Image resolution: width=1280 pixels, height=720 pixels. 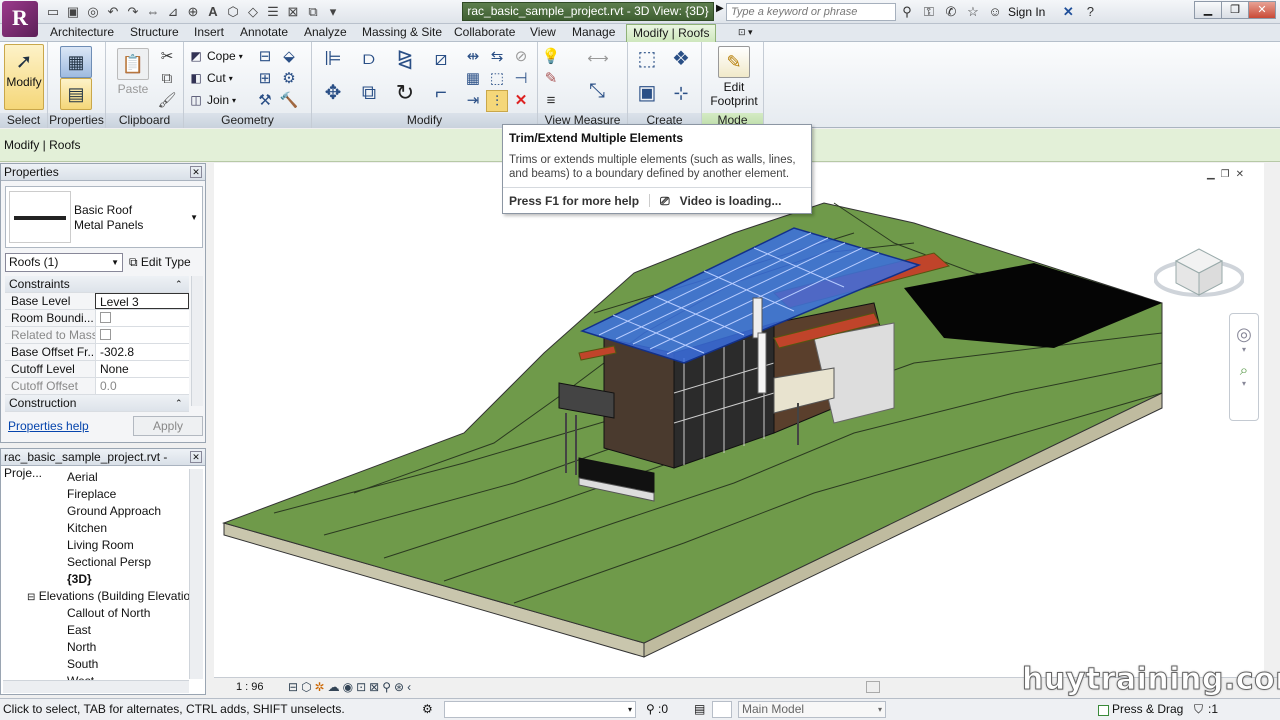 I want to click on property-row: Base Offset Fr... -302.8, so click(x=97, y=352).